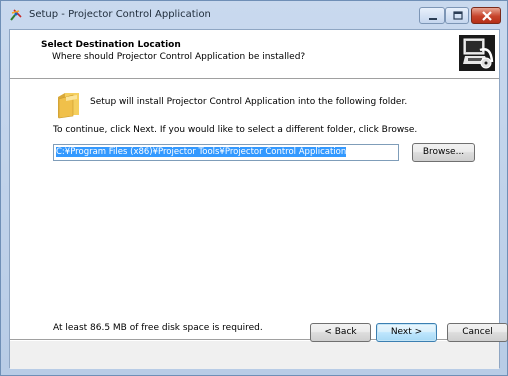  Describe the element at coordinates (254, 354) in the screenshot. I see `wizard-footer` at that location.